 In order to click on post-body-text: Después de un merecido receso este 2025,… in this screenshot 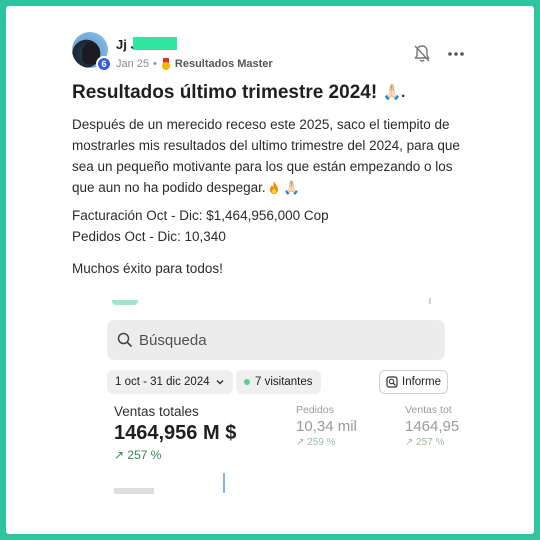, I will do `click(266, 156)`.